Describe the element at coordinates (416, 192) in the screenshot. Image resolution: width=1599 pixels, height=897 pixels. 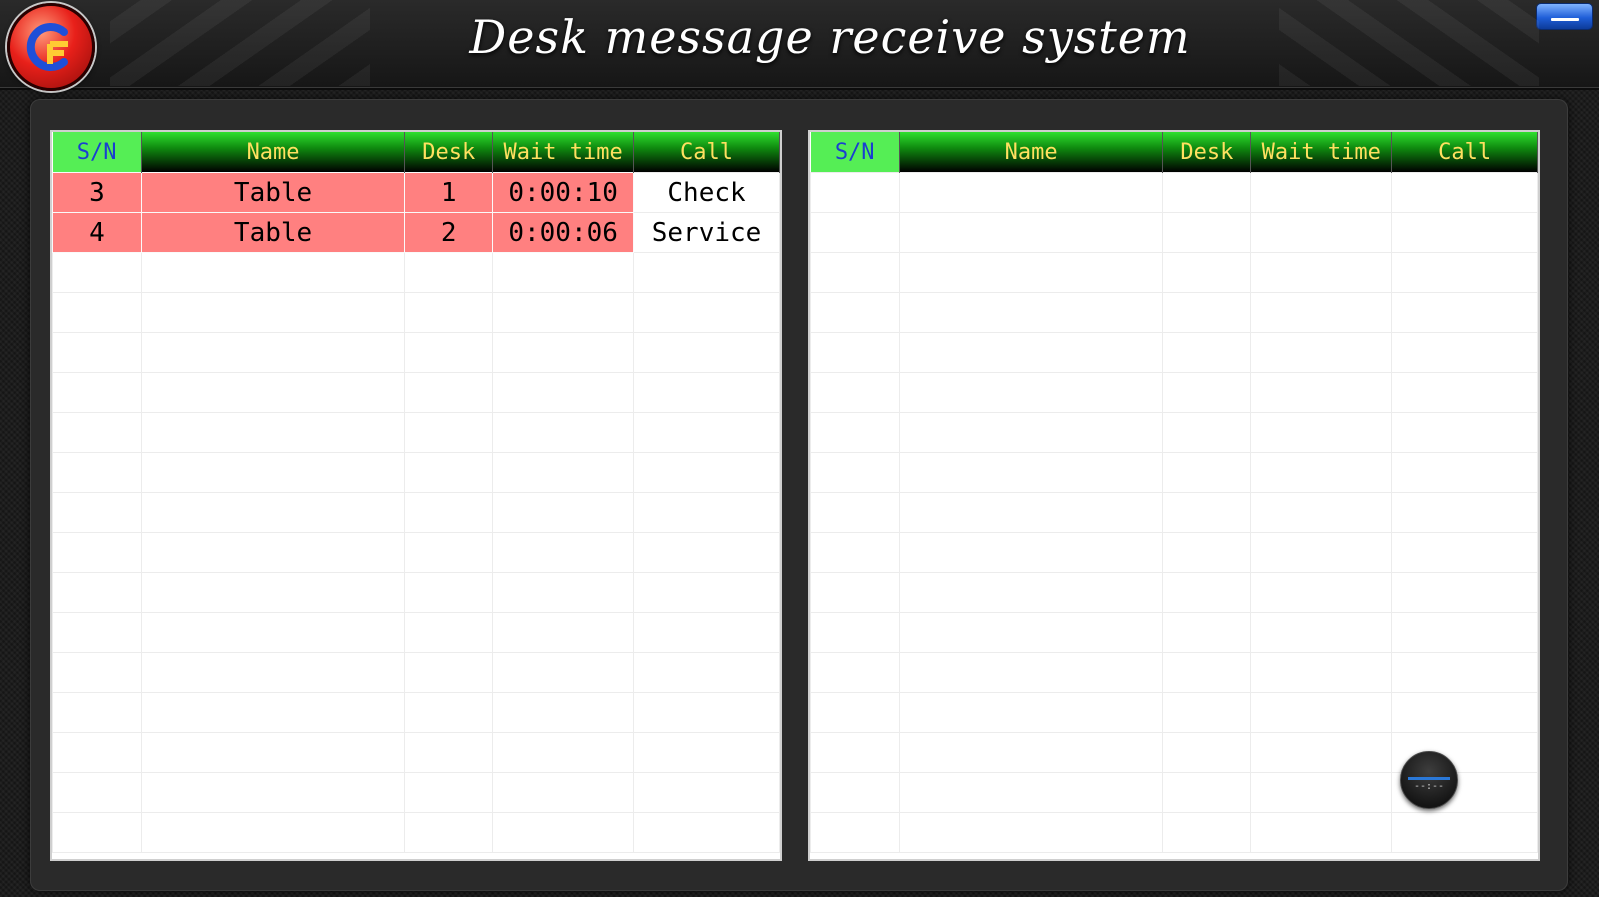
I see `table-row: 3 Table 1 0:00:10 Check` at that location.